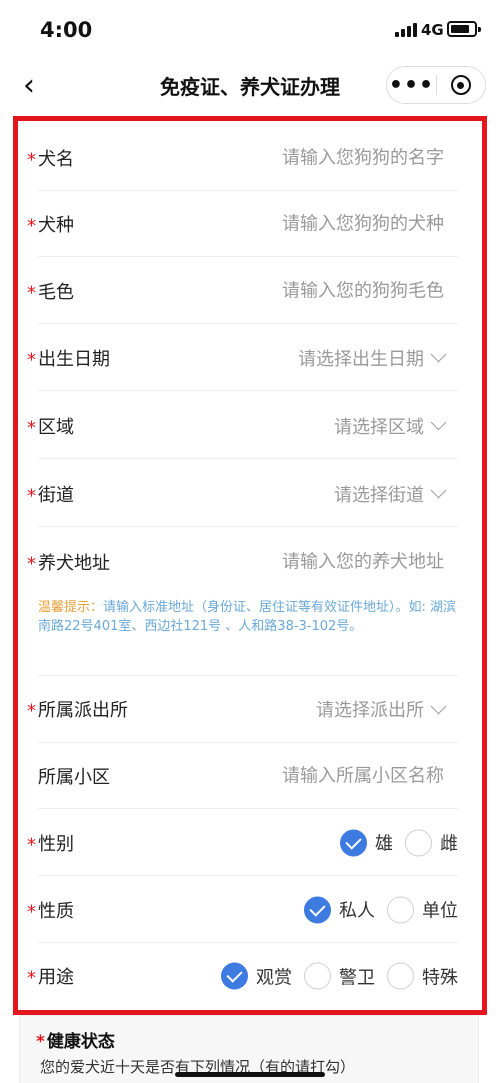 This screenshot has height=1083, width=500. I want to click on mini-program-capsule: •••, so click(436, 85).